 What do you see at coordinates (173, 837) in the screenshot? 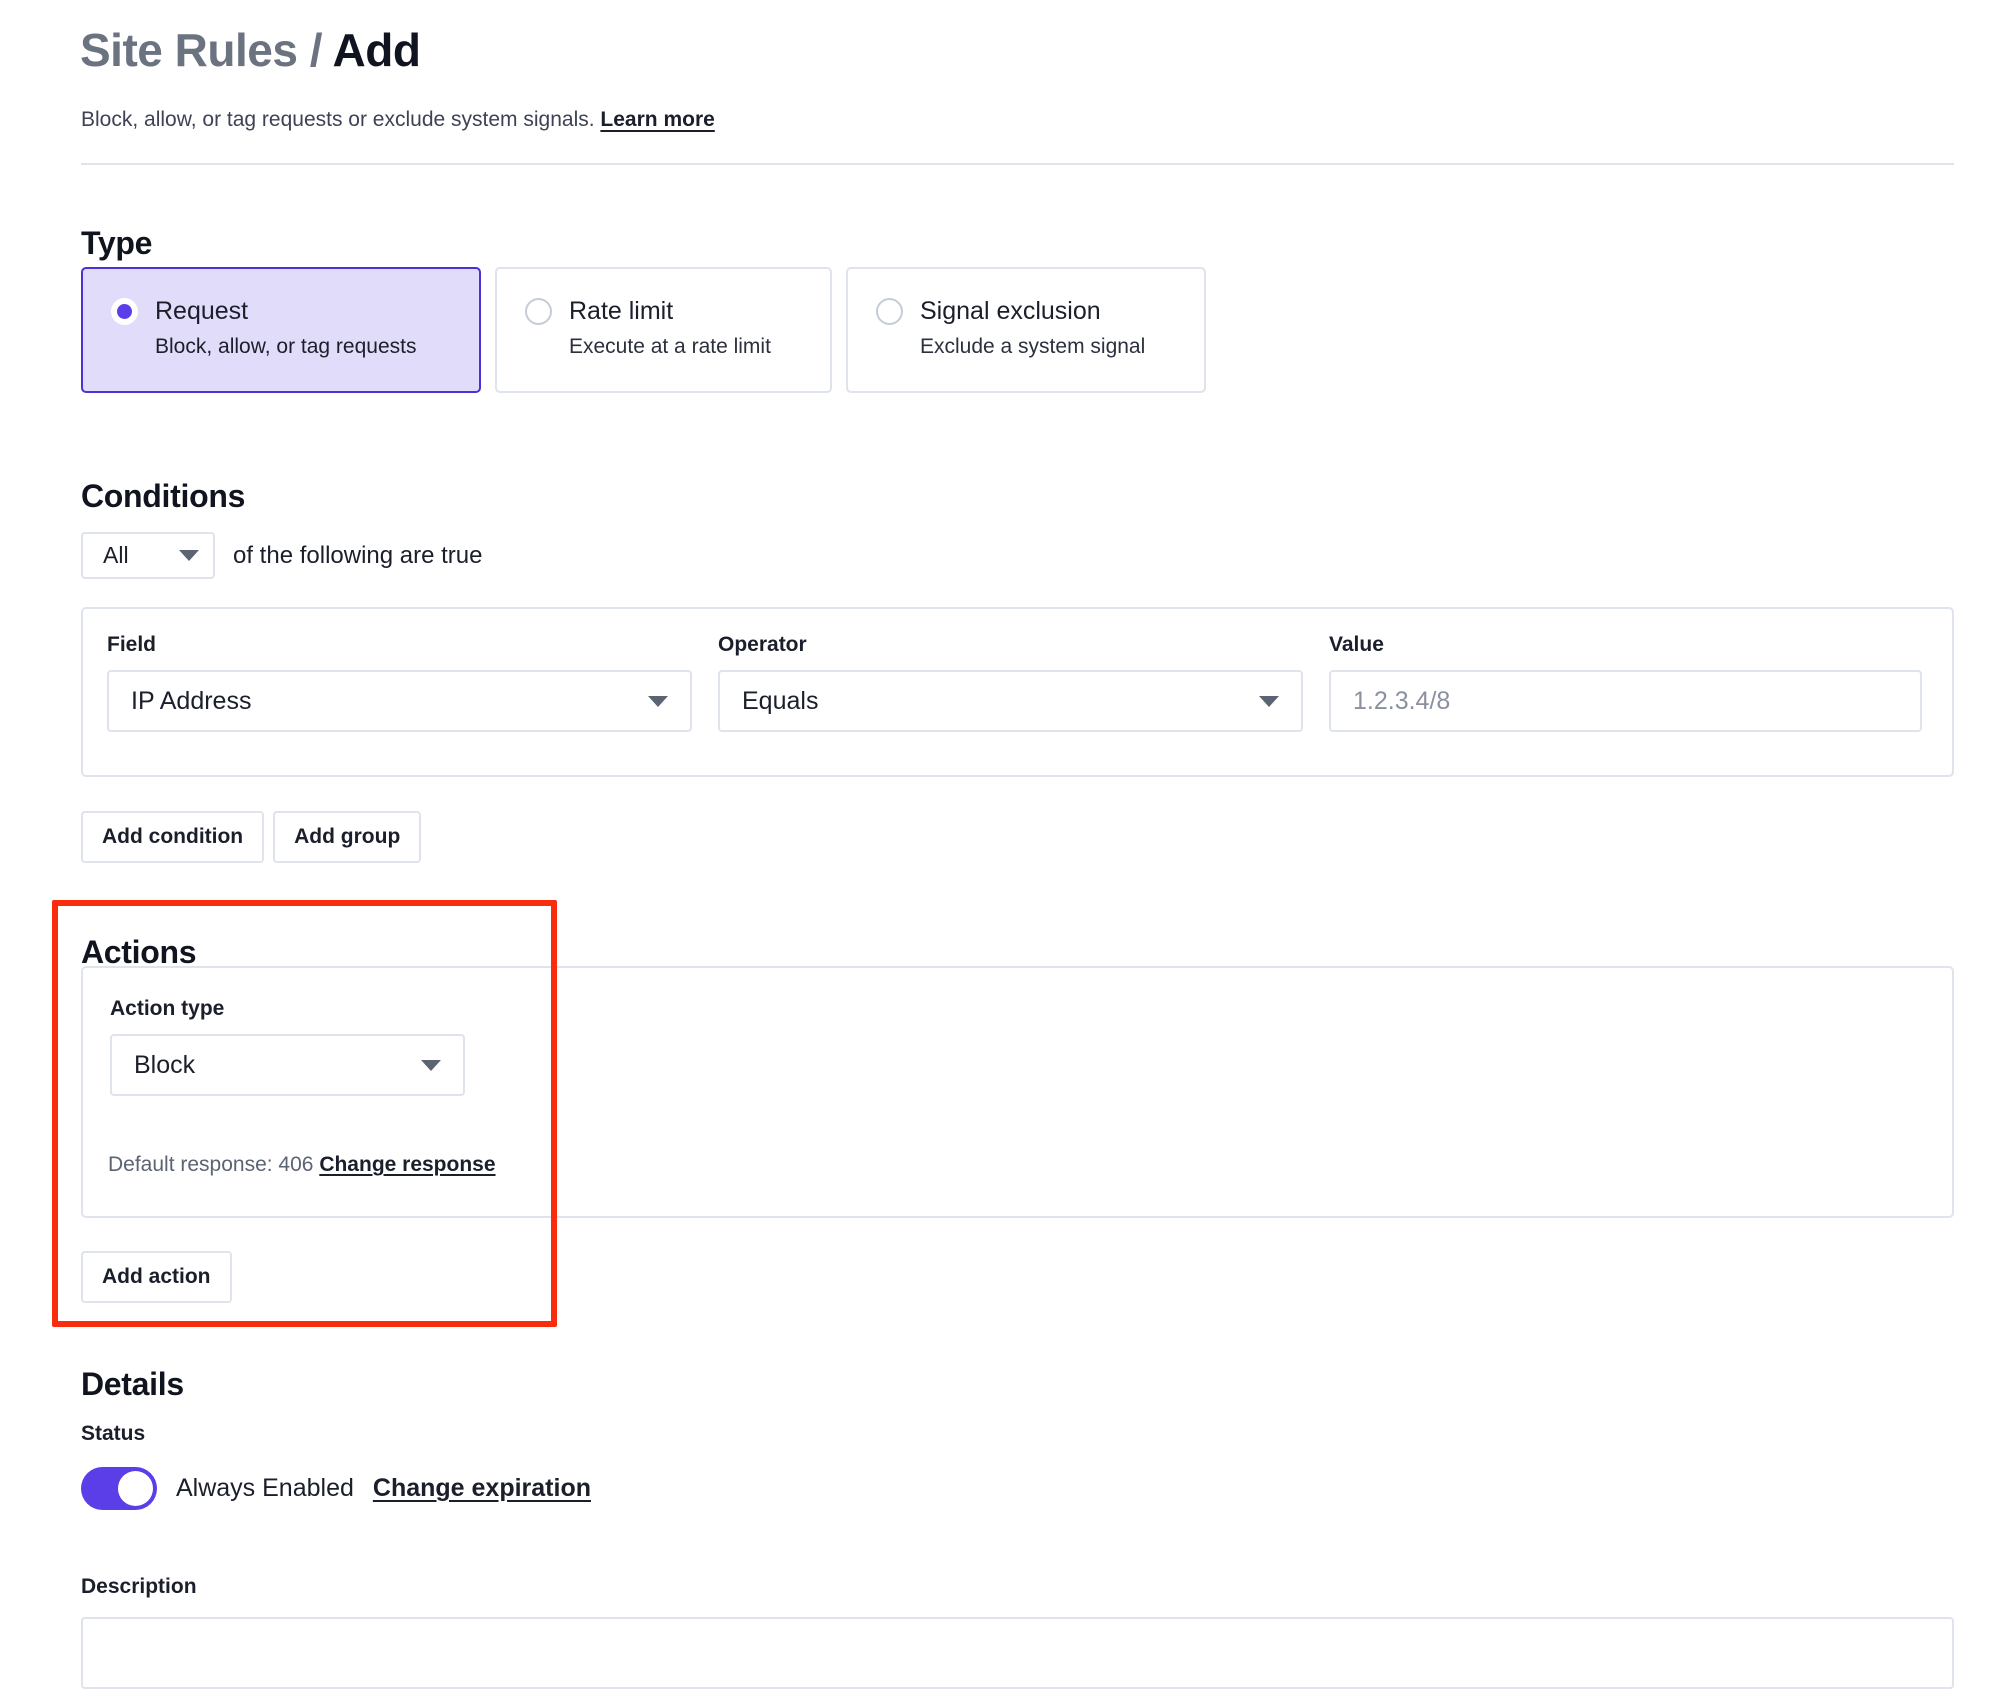
I see `add-condition-button: Add condition` at bounding box center [173, 837].